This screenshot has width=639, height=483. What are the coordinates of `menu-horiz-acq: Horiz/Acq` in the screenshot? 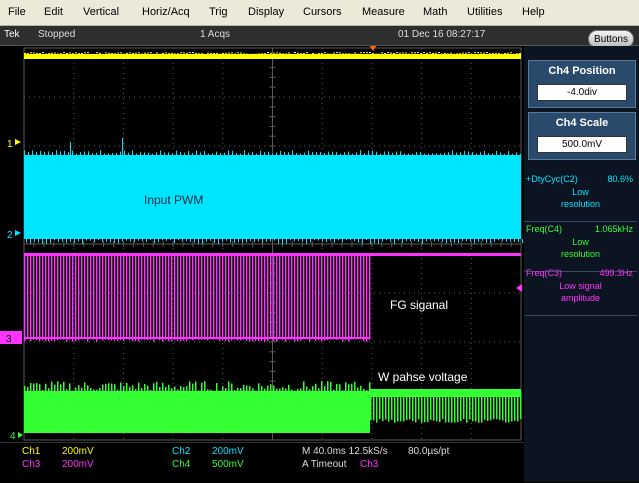 It's located at (166, 12).